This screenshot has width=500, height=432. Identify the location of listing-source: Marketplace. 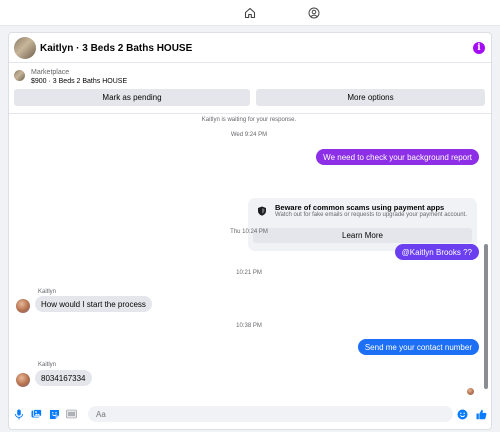
(50, 72).